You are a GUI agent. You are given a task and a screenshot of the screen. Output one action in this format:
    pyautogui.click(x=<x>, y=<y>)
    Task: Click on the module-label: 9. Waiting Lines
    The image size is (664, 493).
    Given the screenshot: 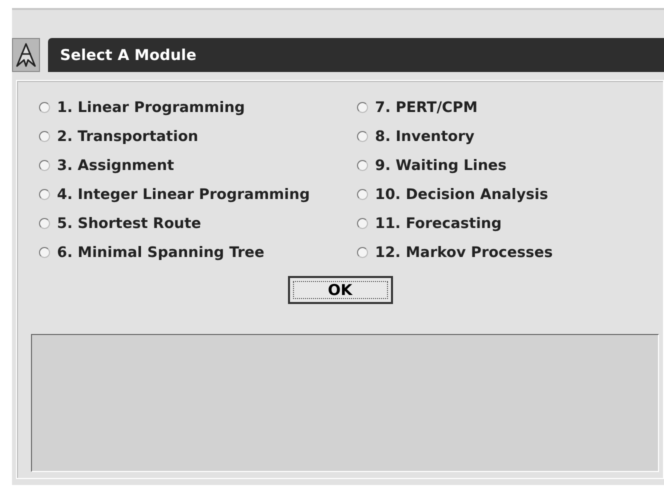 What is the action you would take?
    pyautogui.click(x=441, y=166)
    